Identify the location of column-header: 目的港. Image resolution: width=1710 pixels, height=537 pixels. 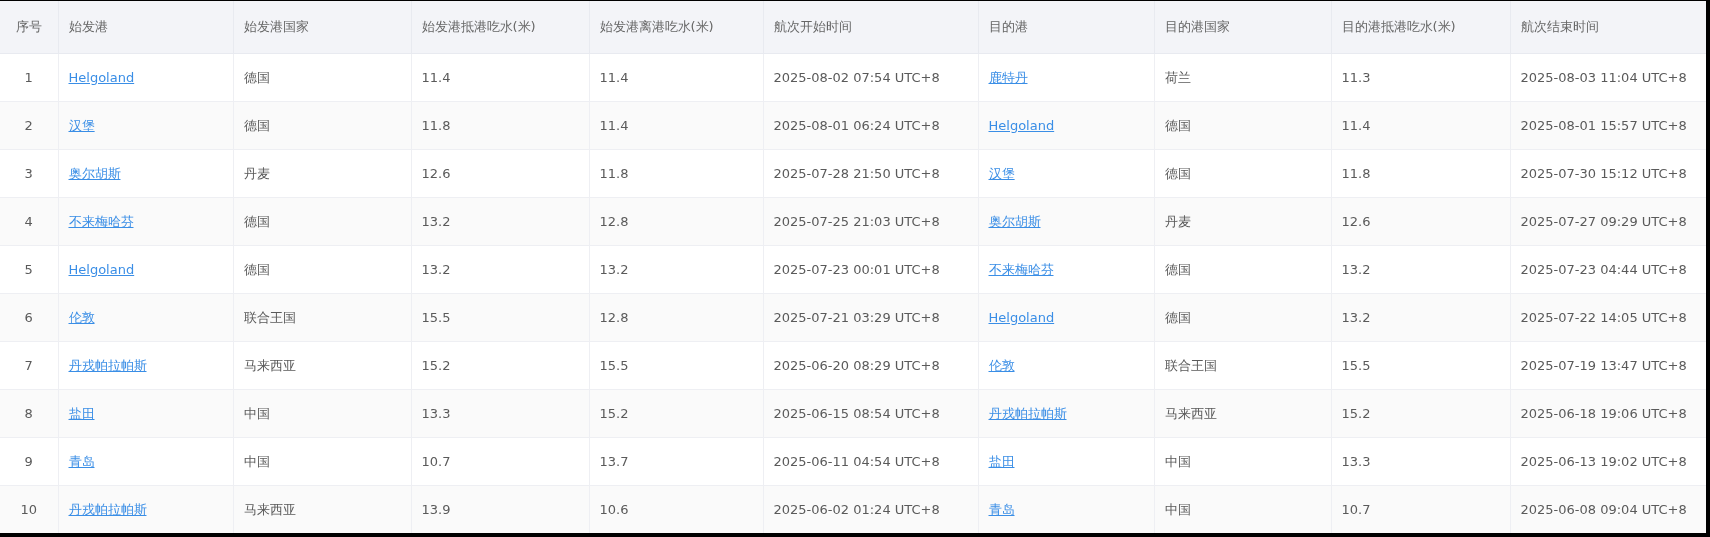
(1066, 27).